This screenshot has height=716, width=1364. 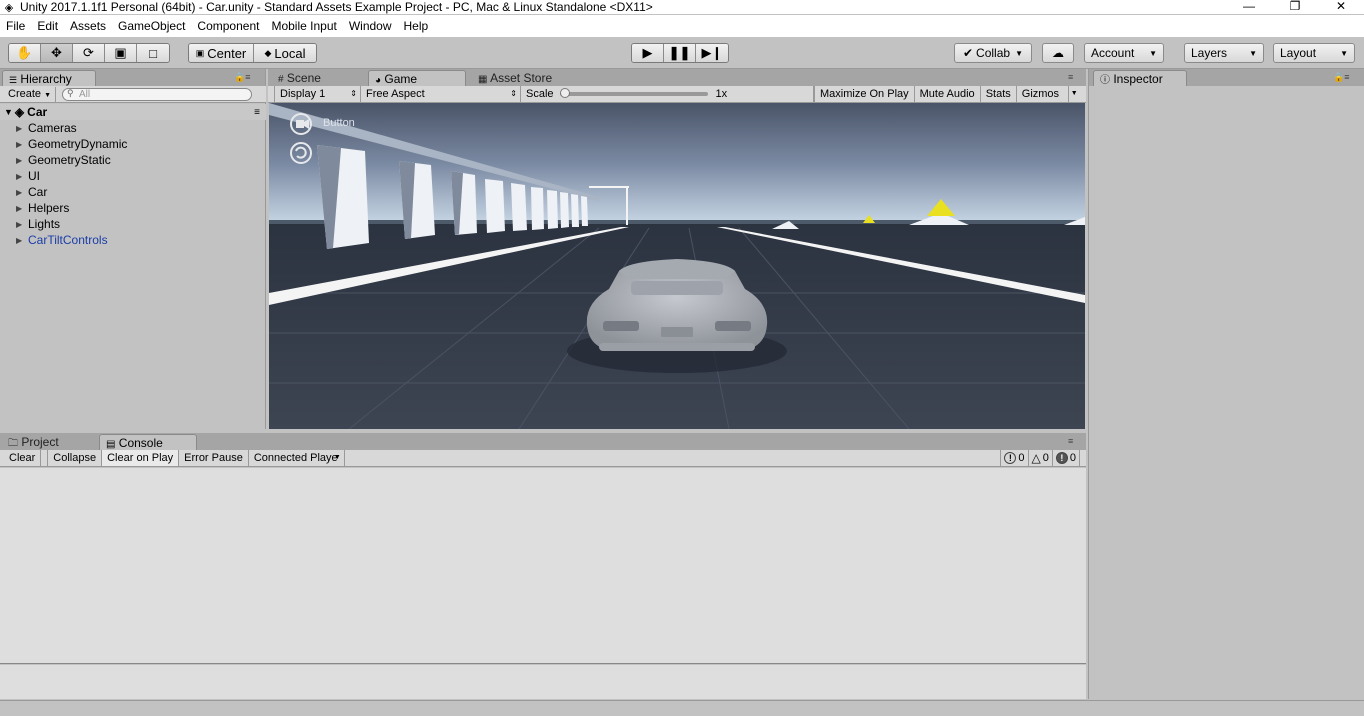 What do you see at coordinates (948, 94) in the screenshot?
I see `mute-audio-toggle: Mute Audio` at bounding box center [948, 94].